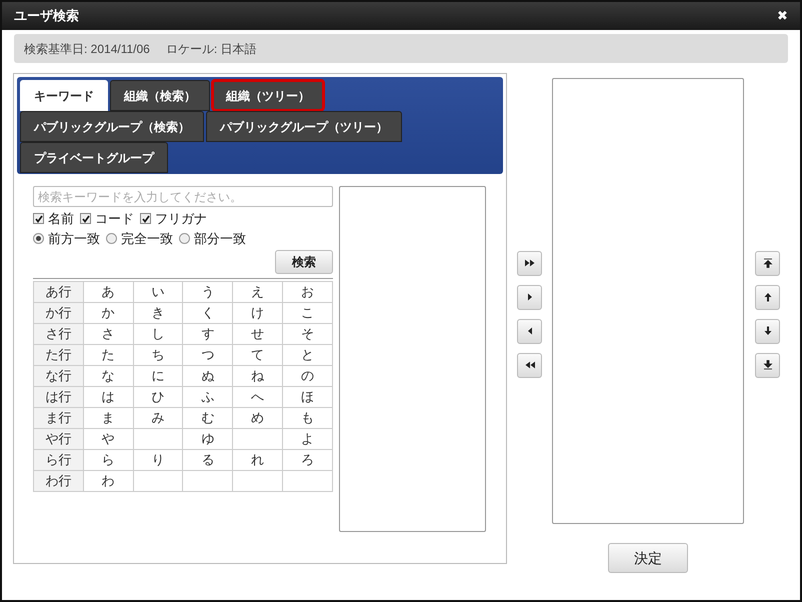  Describe the element at coordinates (64, 95) in the screenshot. I see `tab: キーワード` at that location.